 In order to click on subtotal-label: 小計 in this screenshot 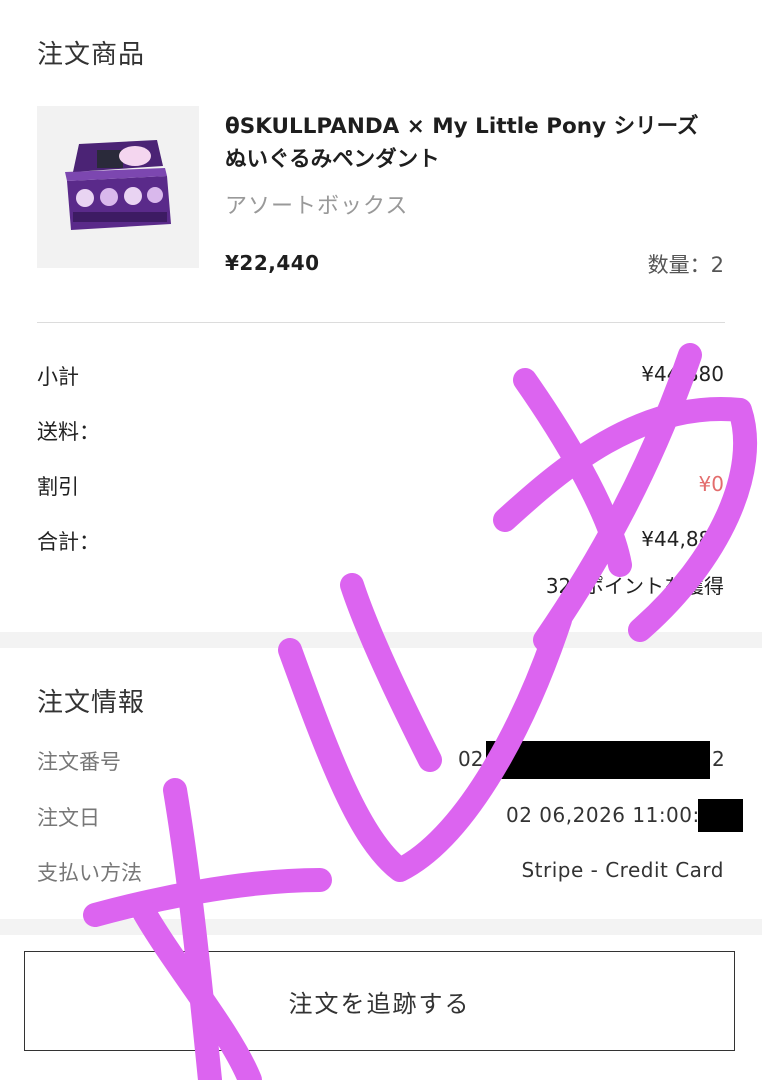, I will do `click(58, 377)`.